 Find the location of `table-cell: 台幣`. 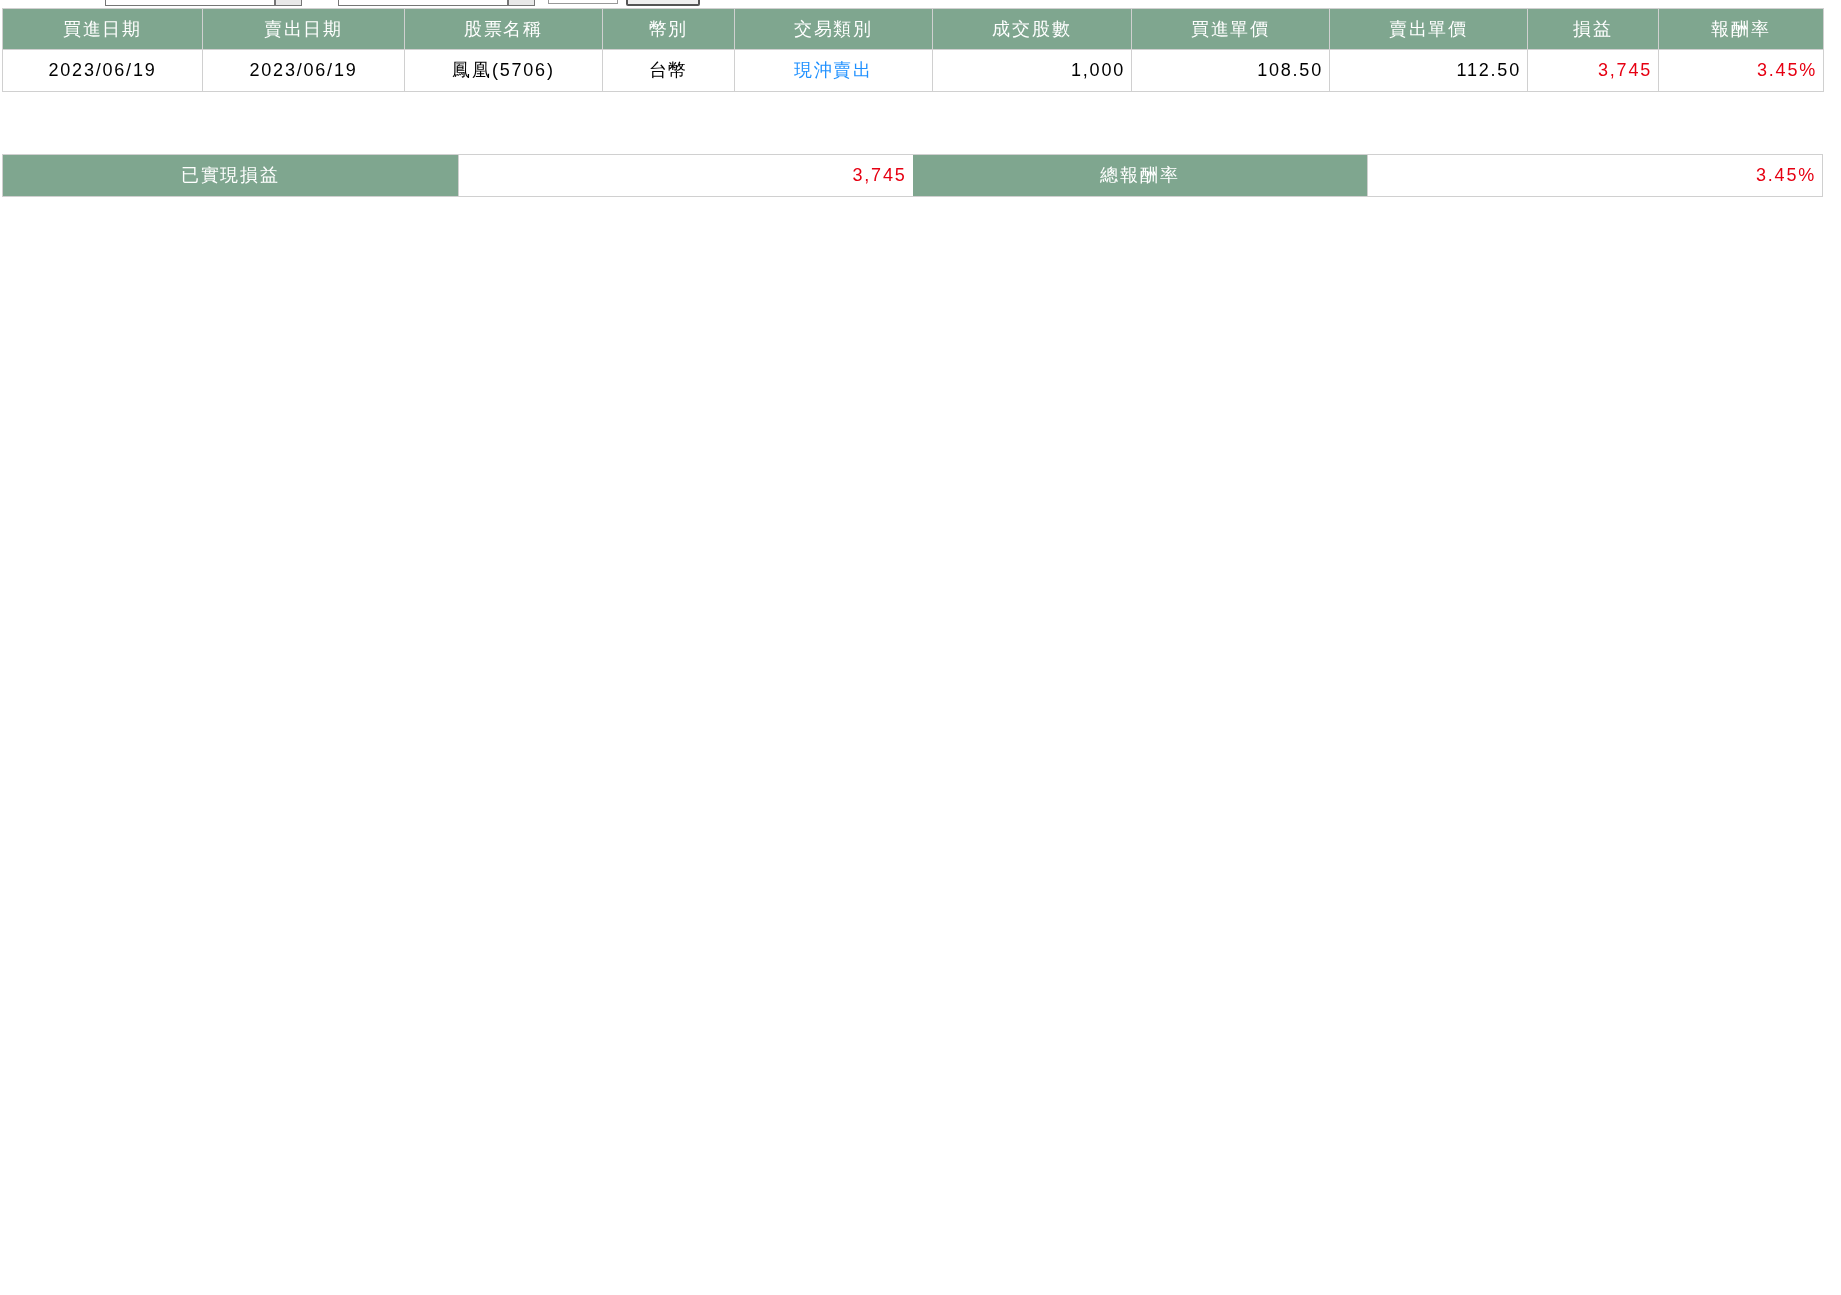

table-cell: 台幣 is located at coordinates (668, 70).